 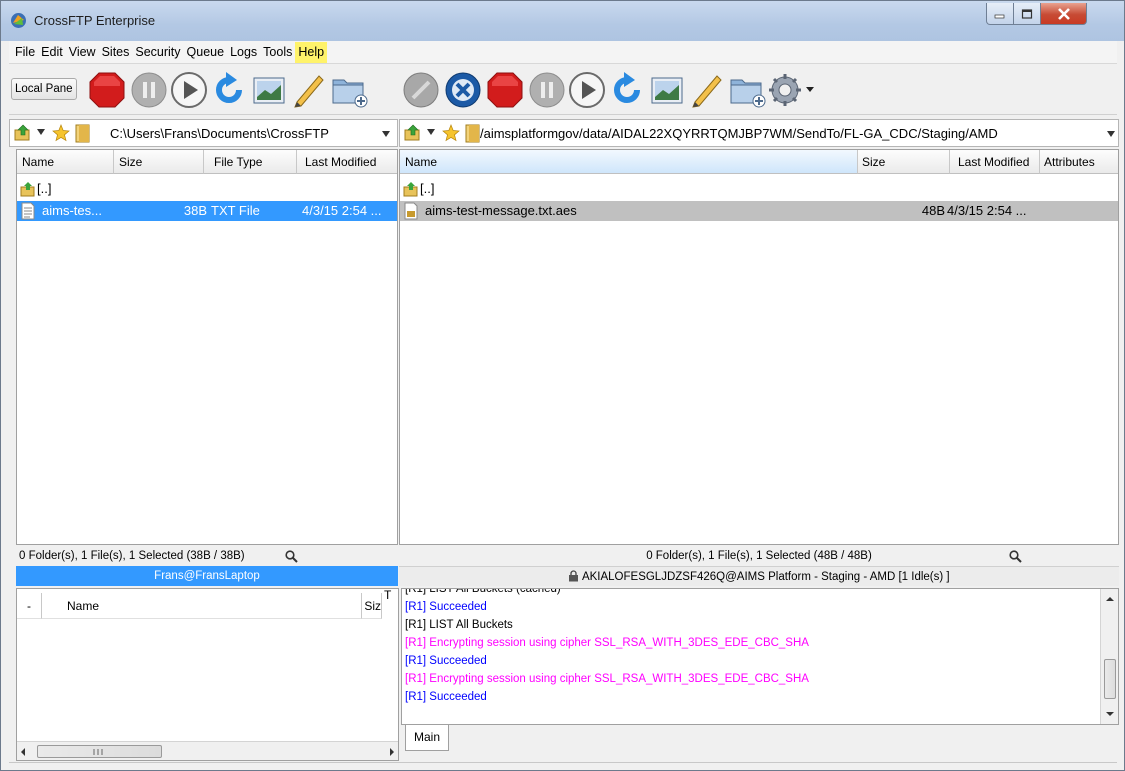 What do you see at coordinates (157, 52) in the screenshot?
I see `menu-security: Security` at bounding box center [157, 52].